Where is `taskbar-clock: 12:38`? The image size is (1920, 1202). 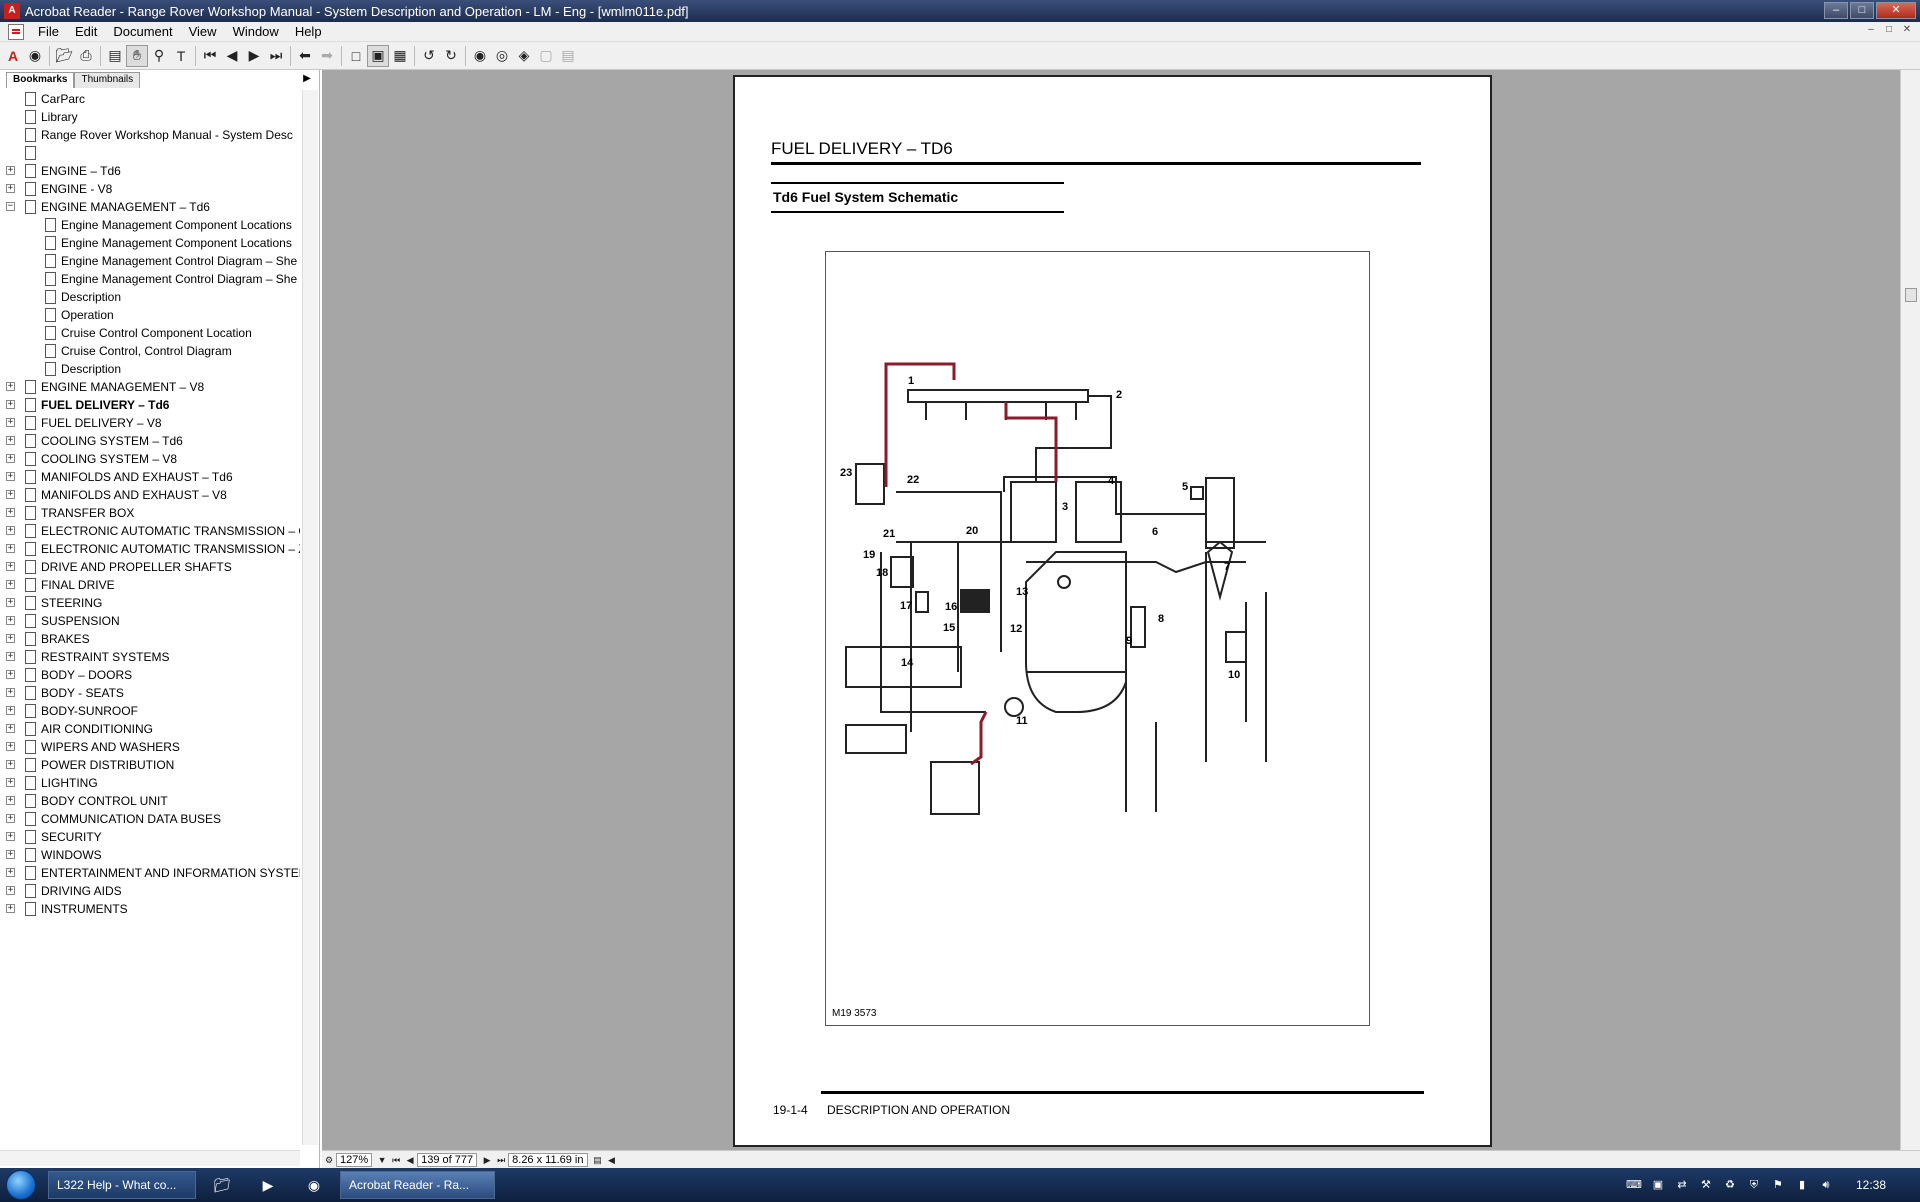
taskbar-clock: 12:38 is located at coordinates (1871, 1185).